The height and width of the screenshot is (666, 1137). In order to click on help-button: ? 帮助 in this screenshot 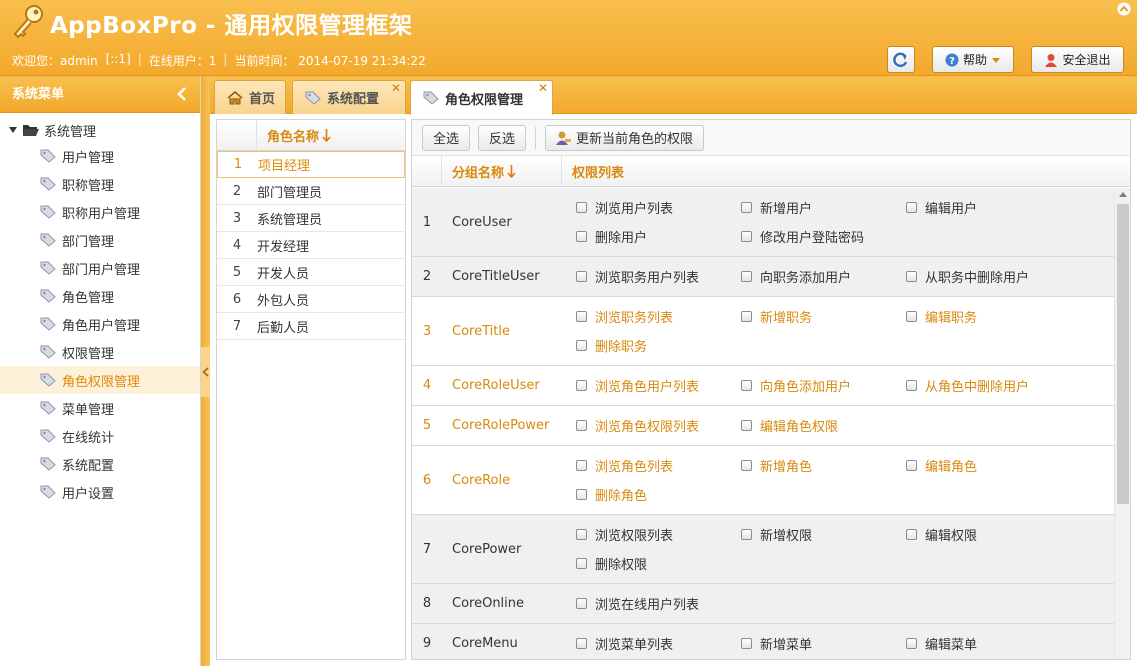, I will do `click(973, 59)`.